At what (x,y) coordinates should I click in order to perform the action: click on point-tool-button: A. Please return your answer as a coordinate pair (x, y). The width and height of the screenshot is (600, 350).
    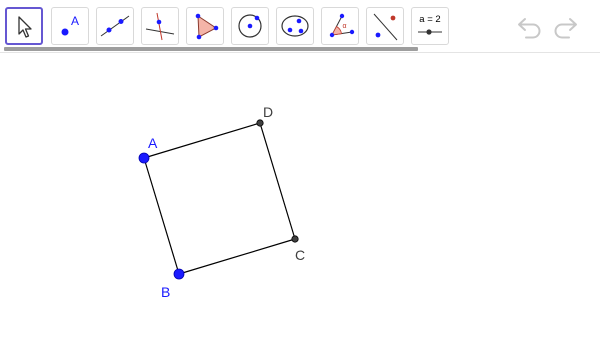
    Looking at the image, I should click on (70, 26).